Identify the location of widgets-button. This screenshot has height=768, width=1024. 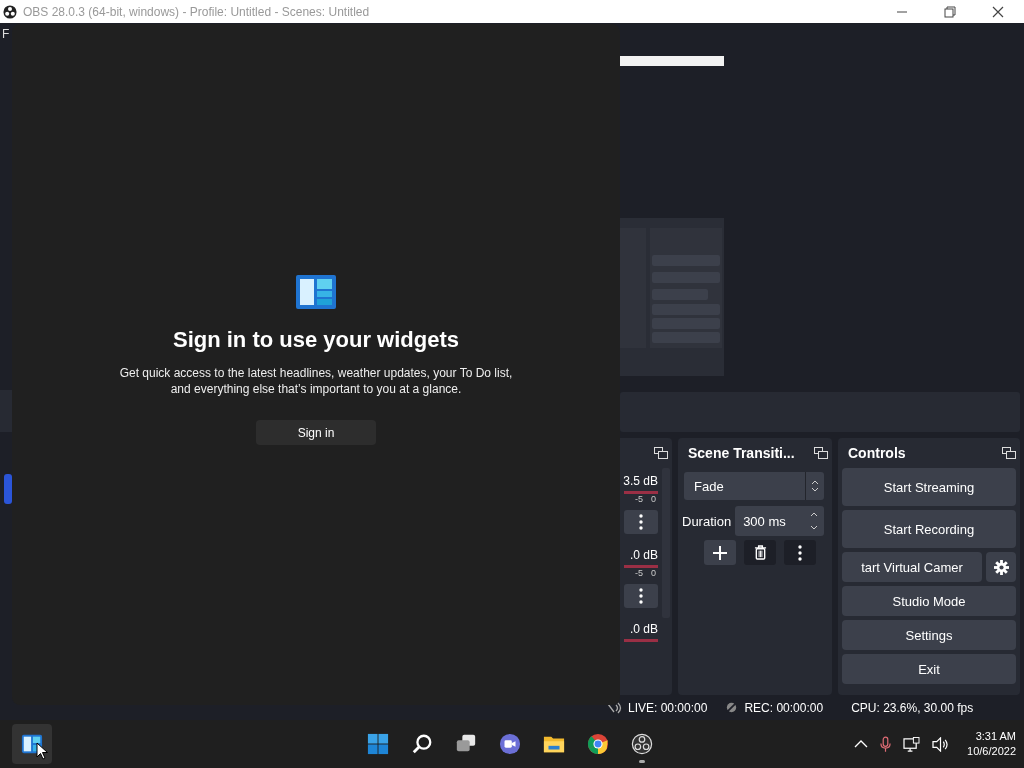
(32, 744).